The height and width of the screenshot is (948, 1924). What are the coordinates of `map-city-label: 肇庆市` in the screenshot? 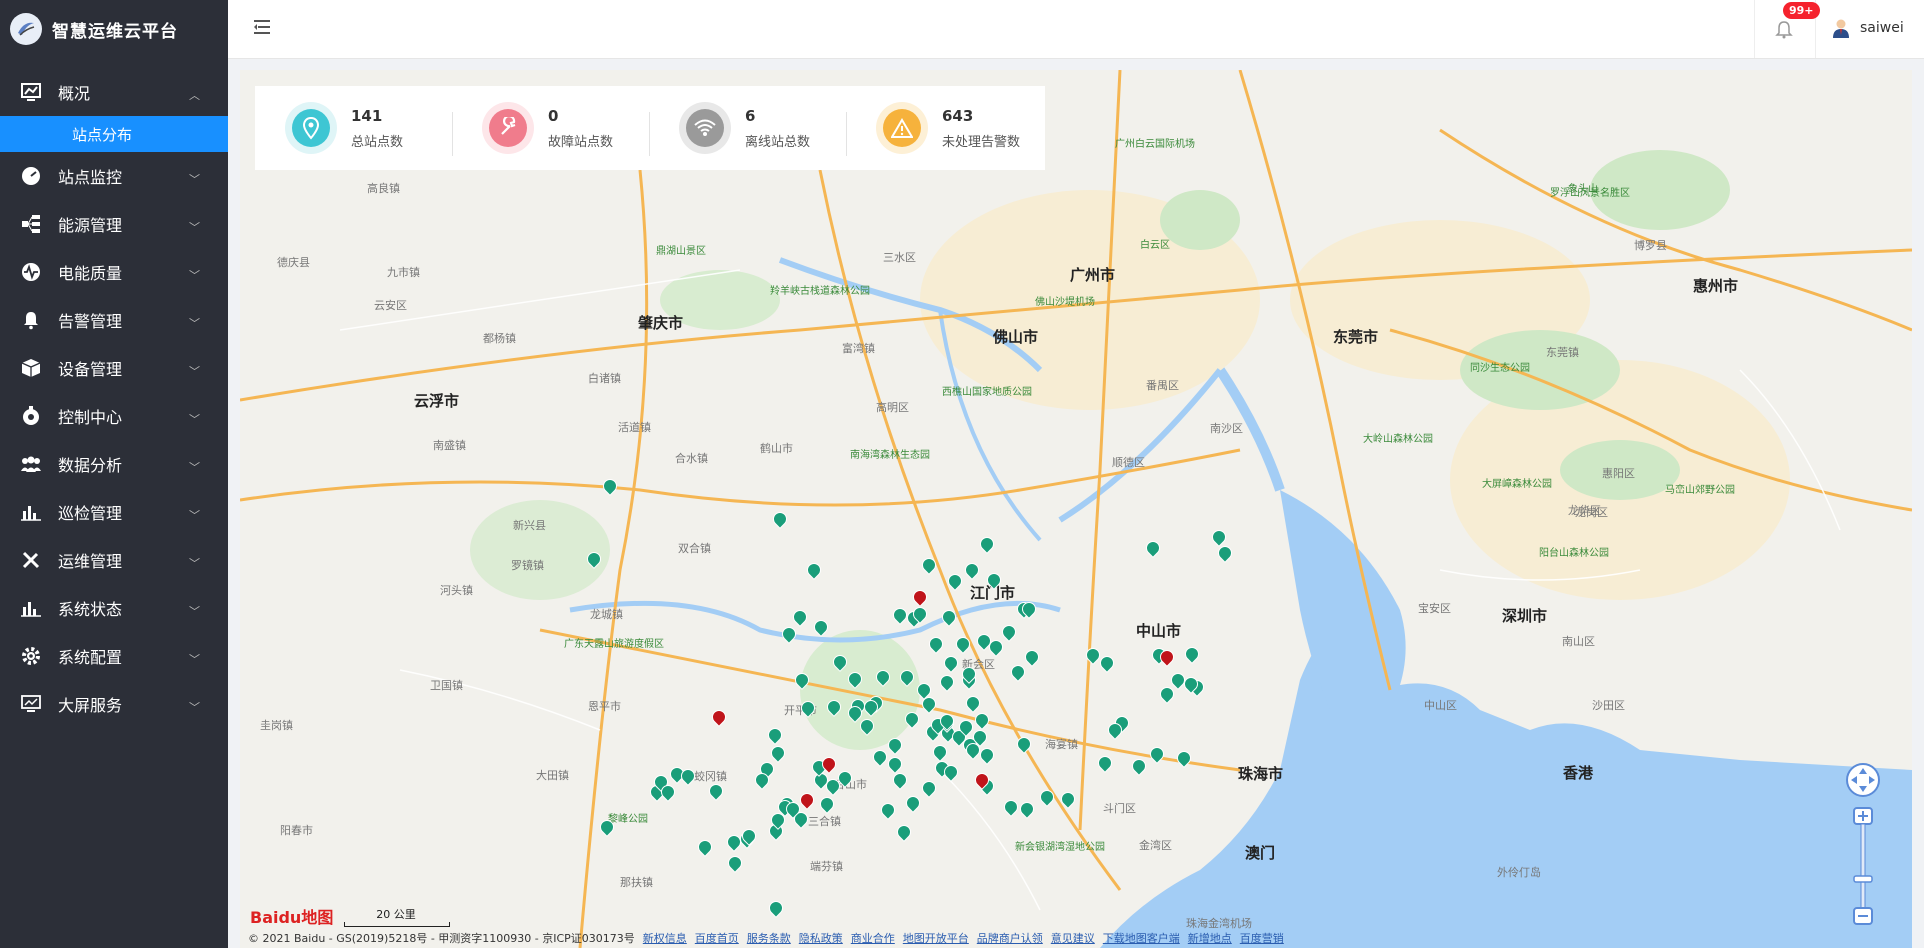 It's located at (661, 323).